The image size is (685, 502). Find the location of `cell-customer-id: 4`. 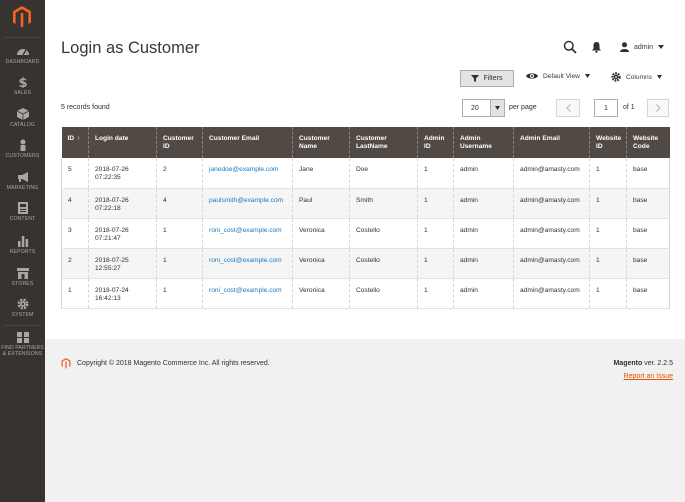

cell-customer-id: 4 is located at coordinates (179, 203).